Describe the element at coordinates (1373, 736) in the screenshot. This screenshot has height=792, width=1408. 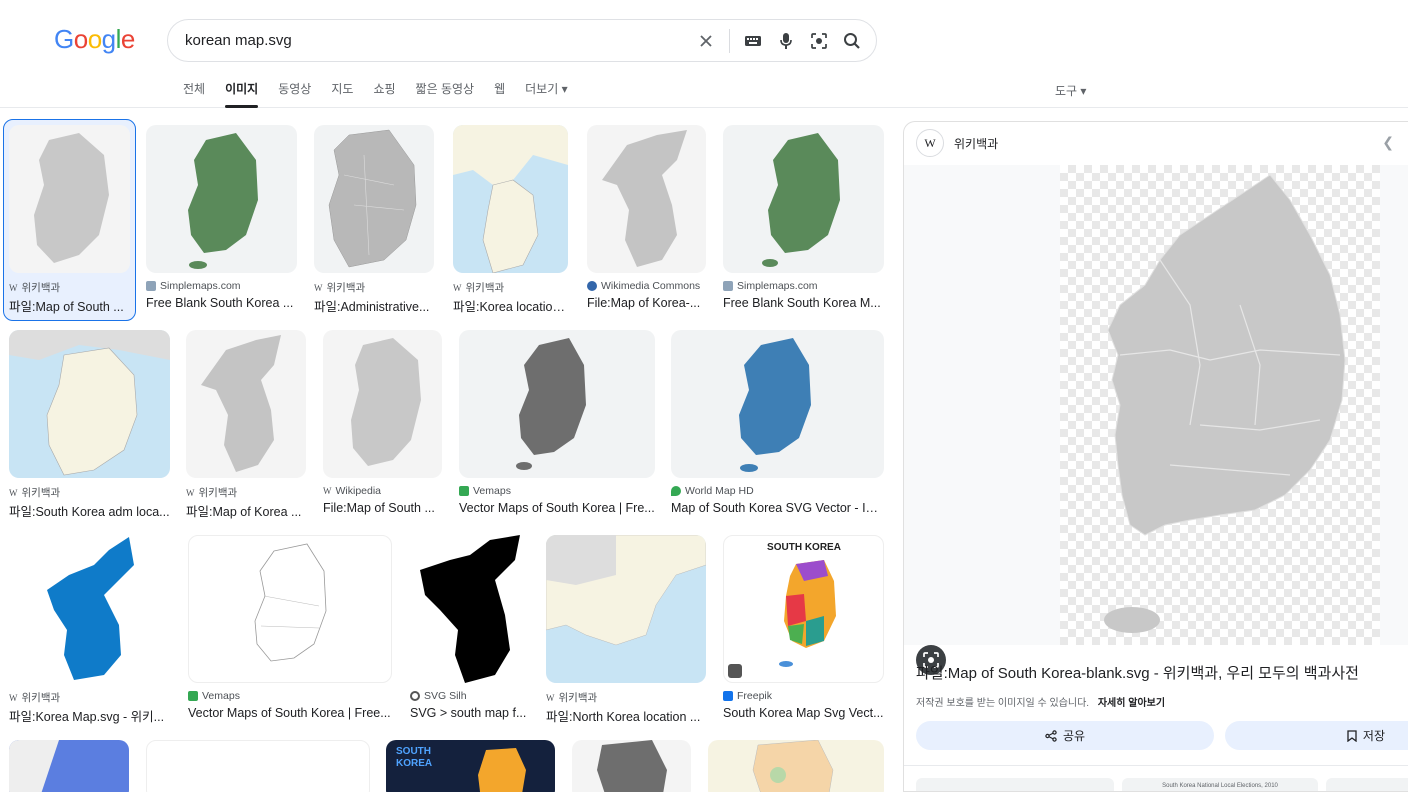
I see `save-label: 저장` at that location.